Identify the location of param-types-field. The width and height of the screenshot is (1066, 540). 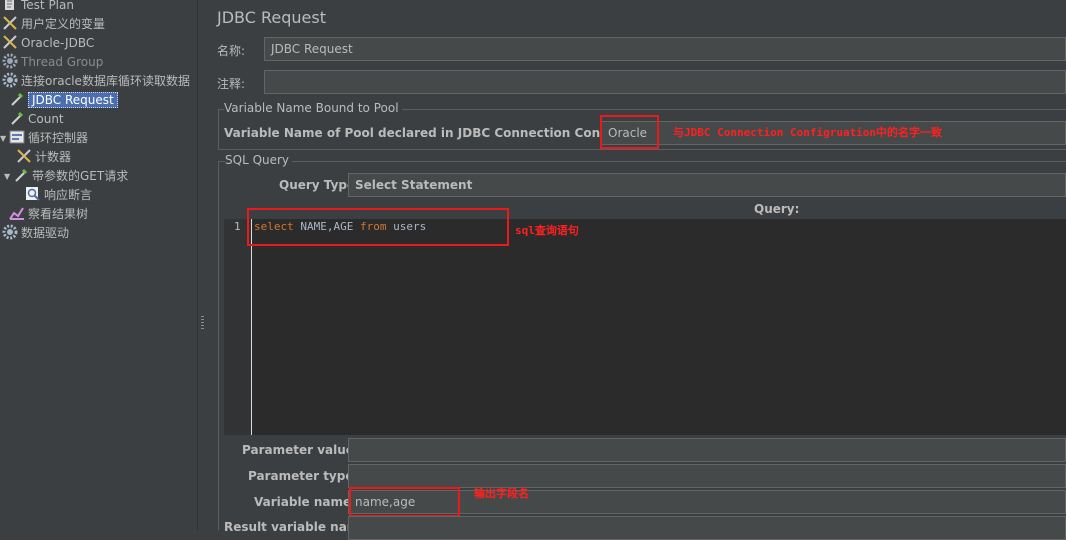
(707, 476).